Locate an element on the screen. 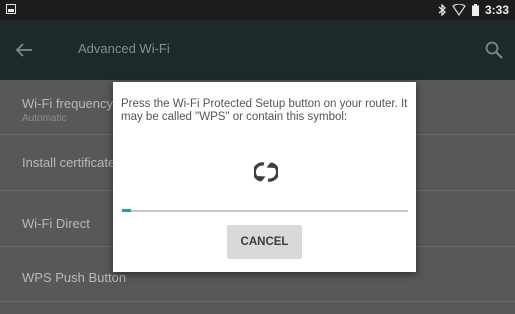 This screenshot has width=515, height=314. back-arrow-icon is located at coordinates (24, 50).